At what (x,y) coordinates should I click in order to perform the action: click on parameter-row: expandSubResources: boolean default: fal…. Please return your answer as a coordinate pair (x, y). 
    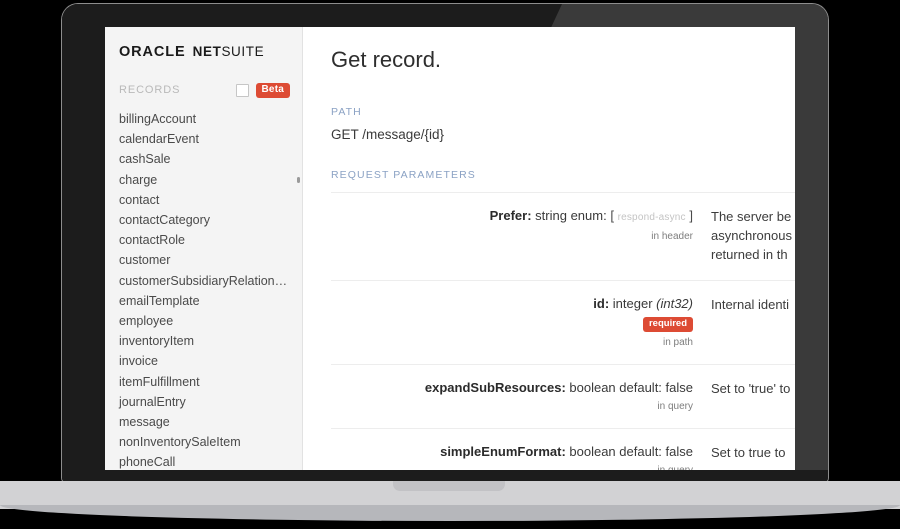
    Looking at the image, I should click on (563, 395).